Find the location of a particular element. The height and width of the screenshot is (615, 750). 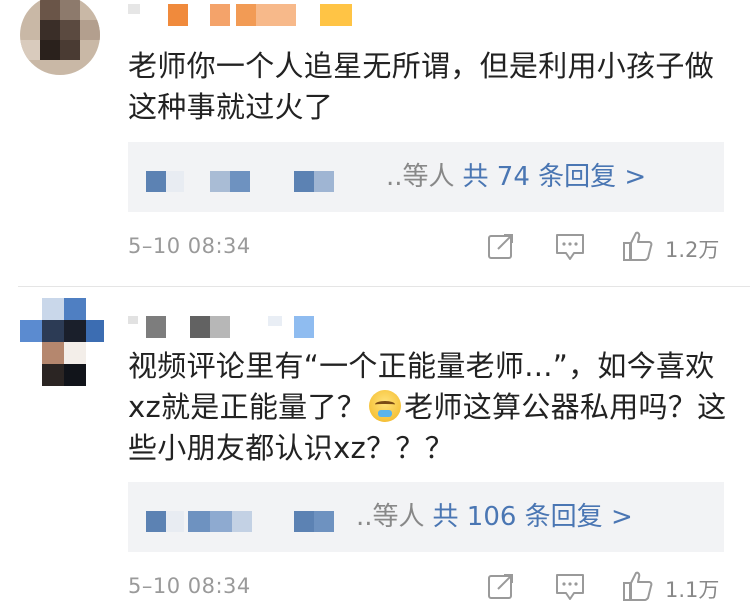

reply-count-link: 共 106 条回复 > is located at coordinates (533, 517).